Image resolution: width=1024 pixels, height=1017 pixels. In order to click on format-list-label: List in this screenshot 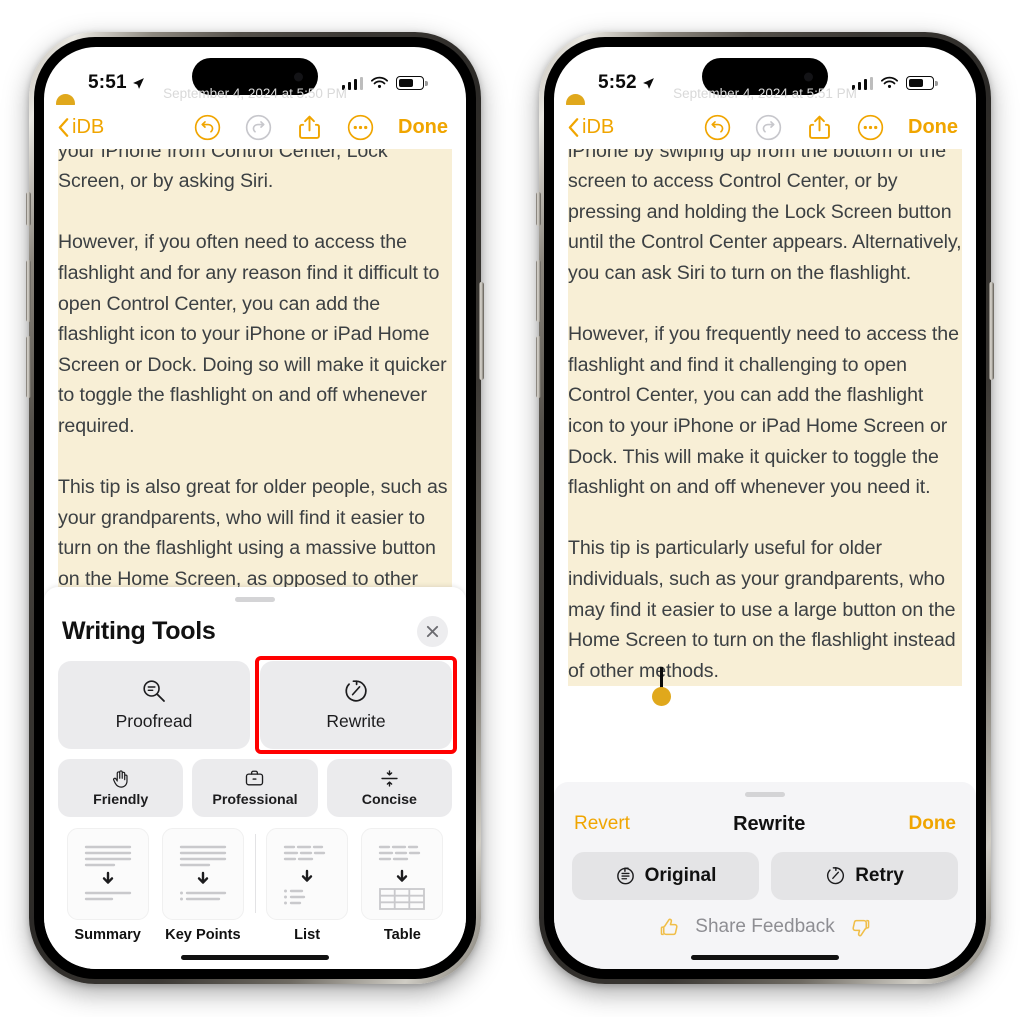, I will do `click(307, 934)`.